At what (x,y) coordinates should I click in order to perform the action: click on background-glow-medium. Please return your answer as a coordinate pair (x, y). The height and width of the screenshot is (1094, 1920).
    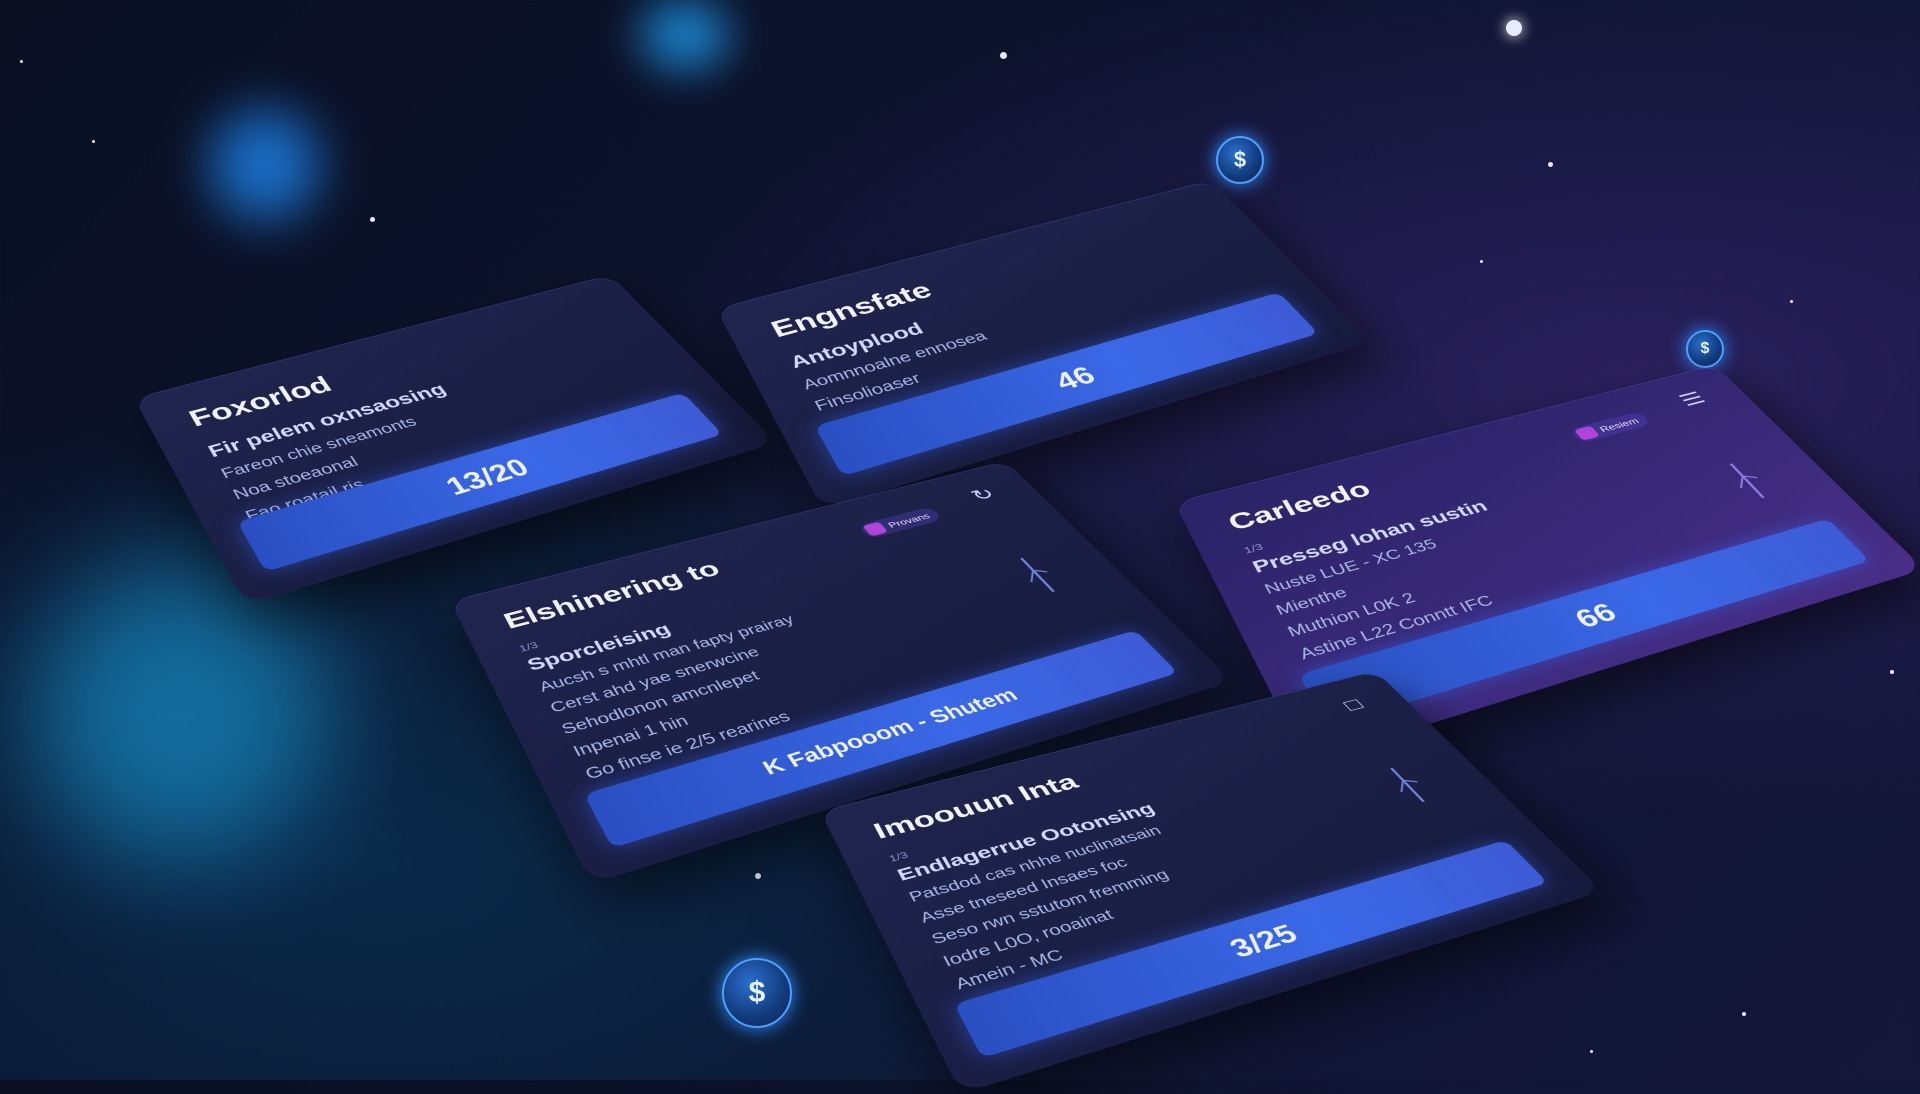
    Looking at the image, I should click on (265, 165).